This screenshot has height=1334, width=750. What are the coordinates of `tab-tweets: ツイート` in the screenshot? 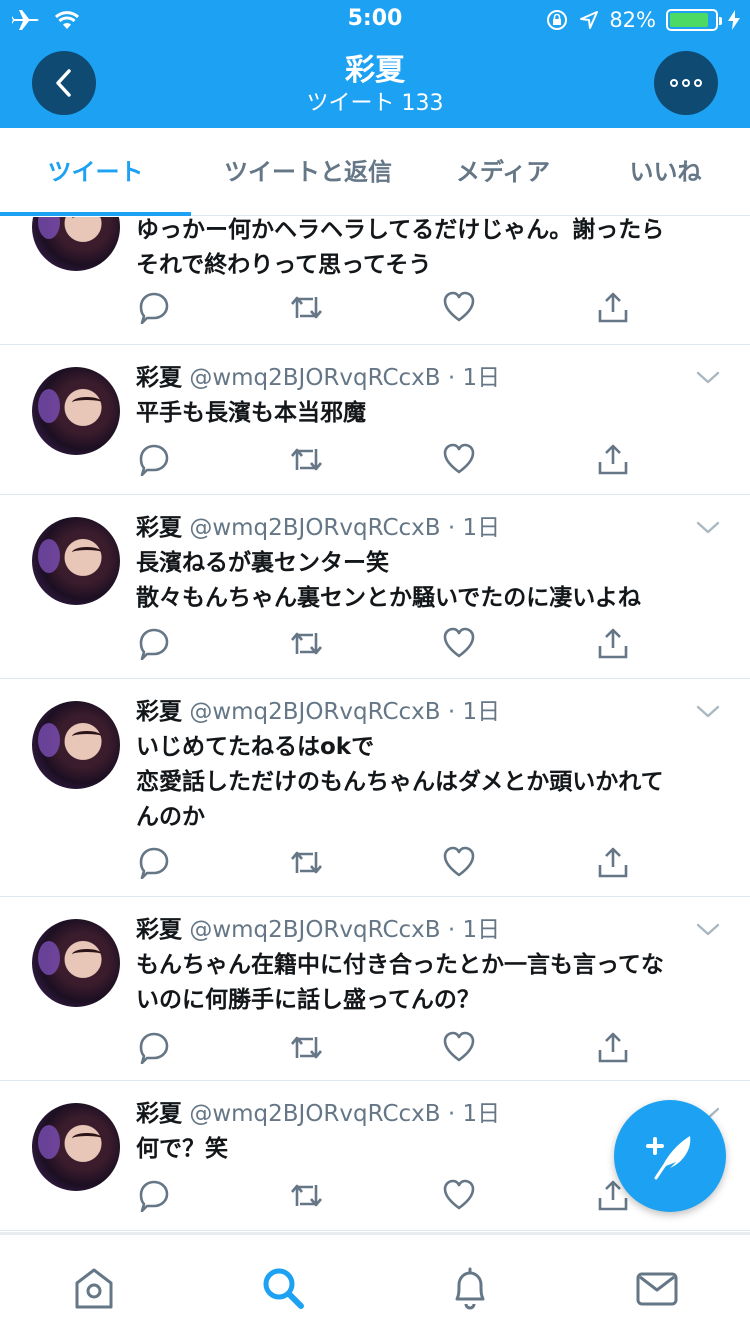 It's located at (95, 172).